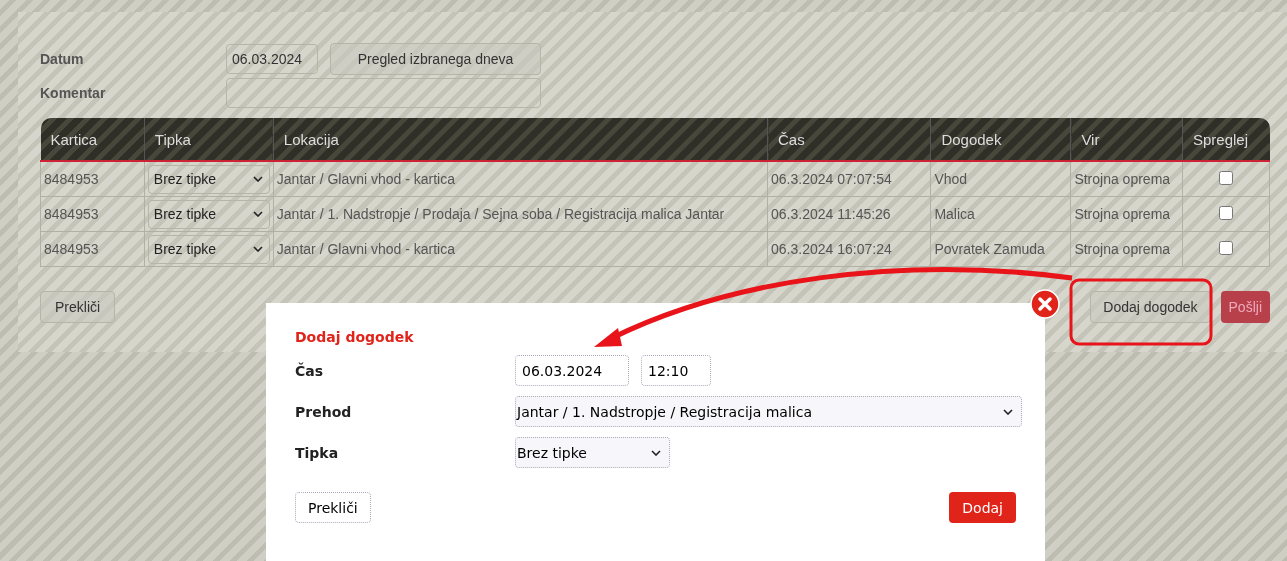 The width and height of the screenshot is (1287, 561). What do you see at coordinates (355, 337) in the screenshot?
I see `dialog-title: Dodaj dogodek` at bounding box center [355, 337].